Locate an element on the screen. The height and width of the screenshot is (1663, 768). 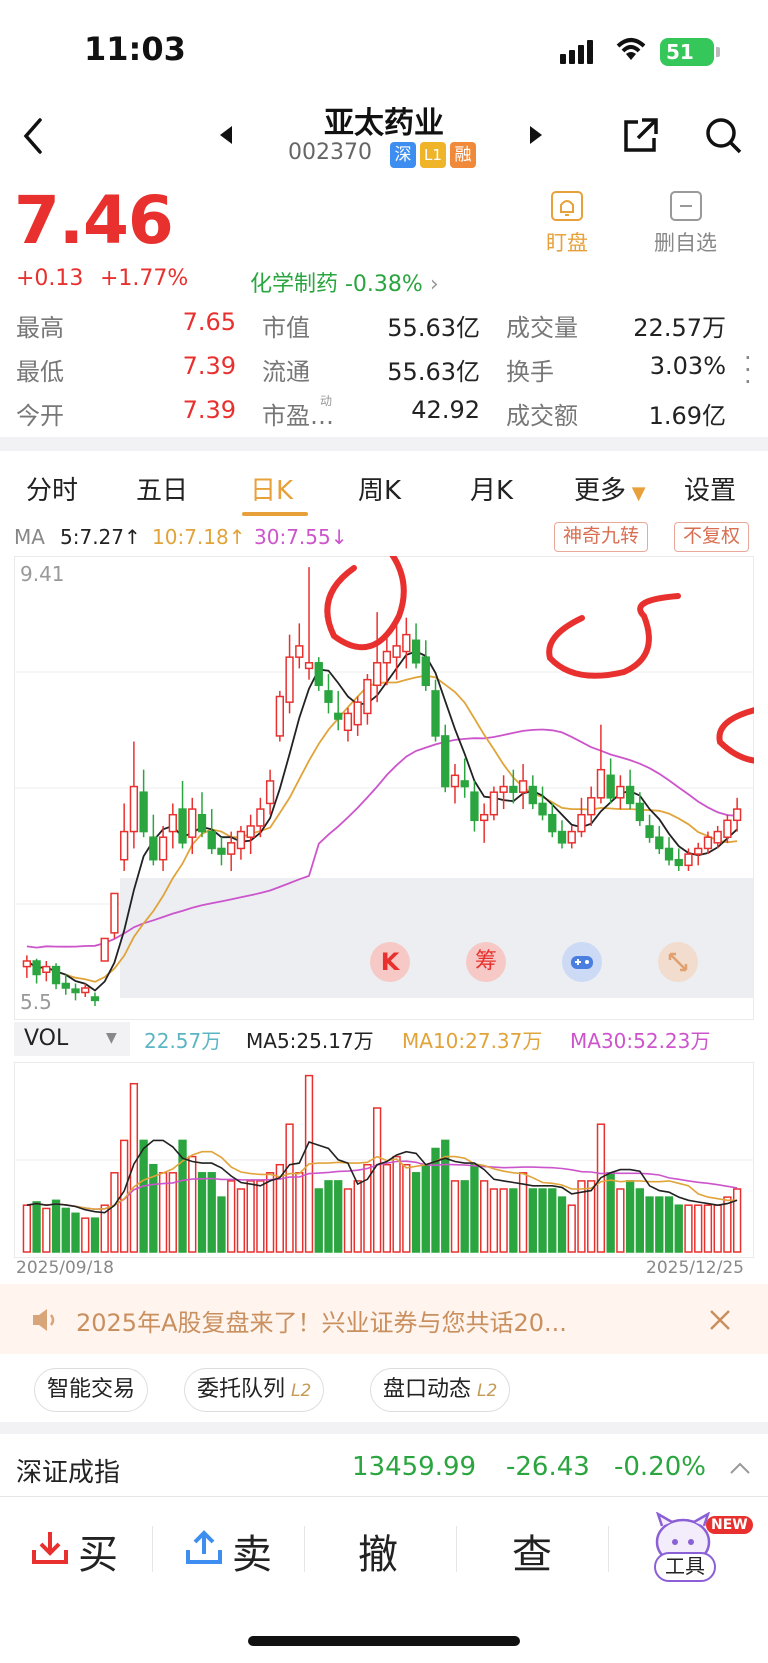
share-icon is located at coordinates (640, 136).